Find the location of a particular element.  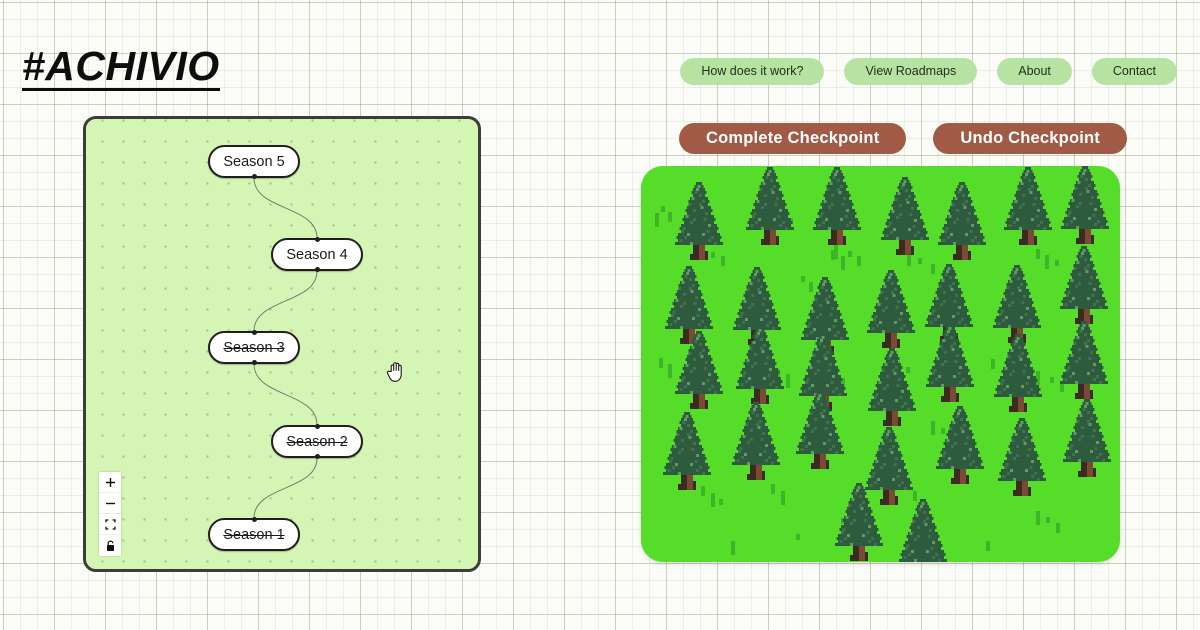

nav-contact: Contact is located at coordinates (1134, 71).